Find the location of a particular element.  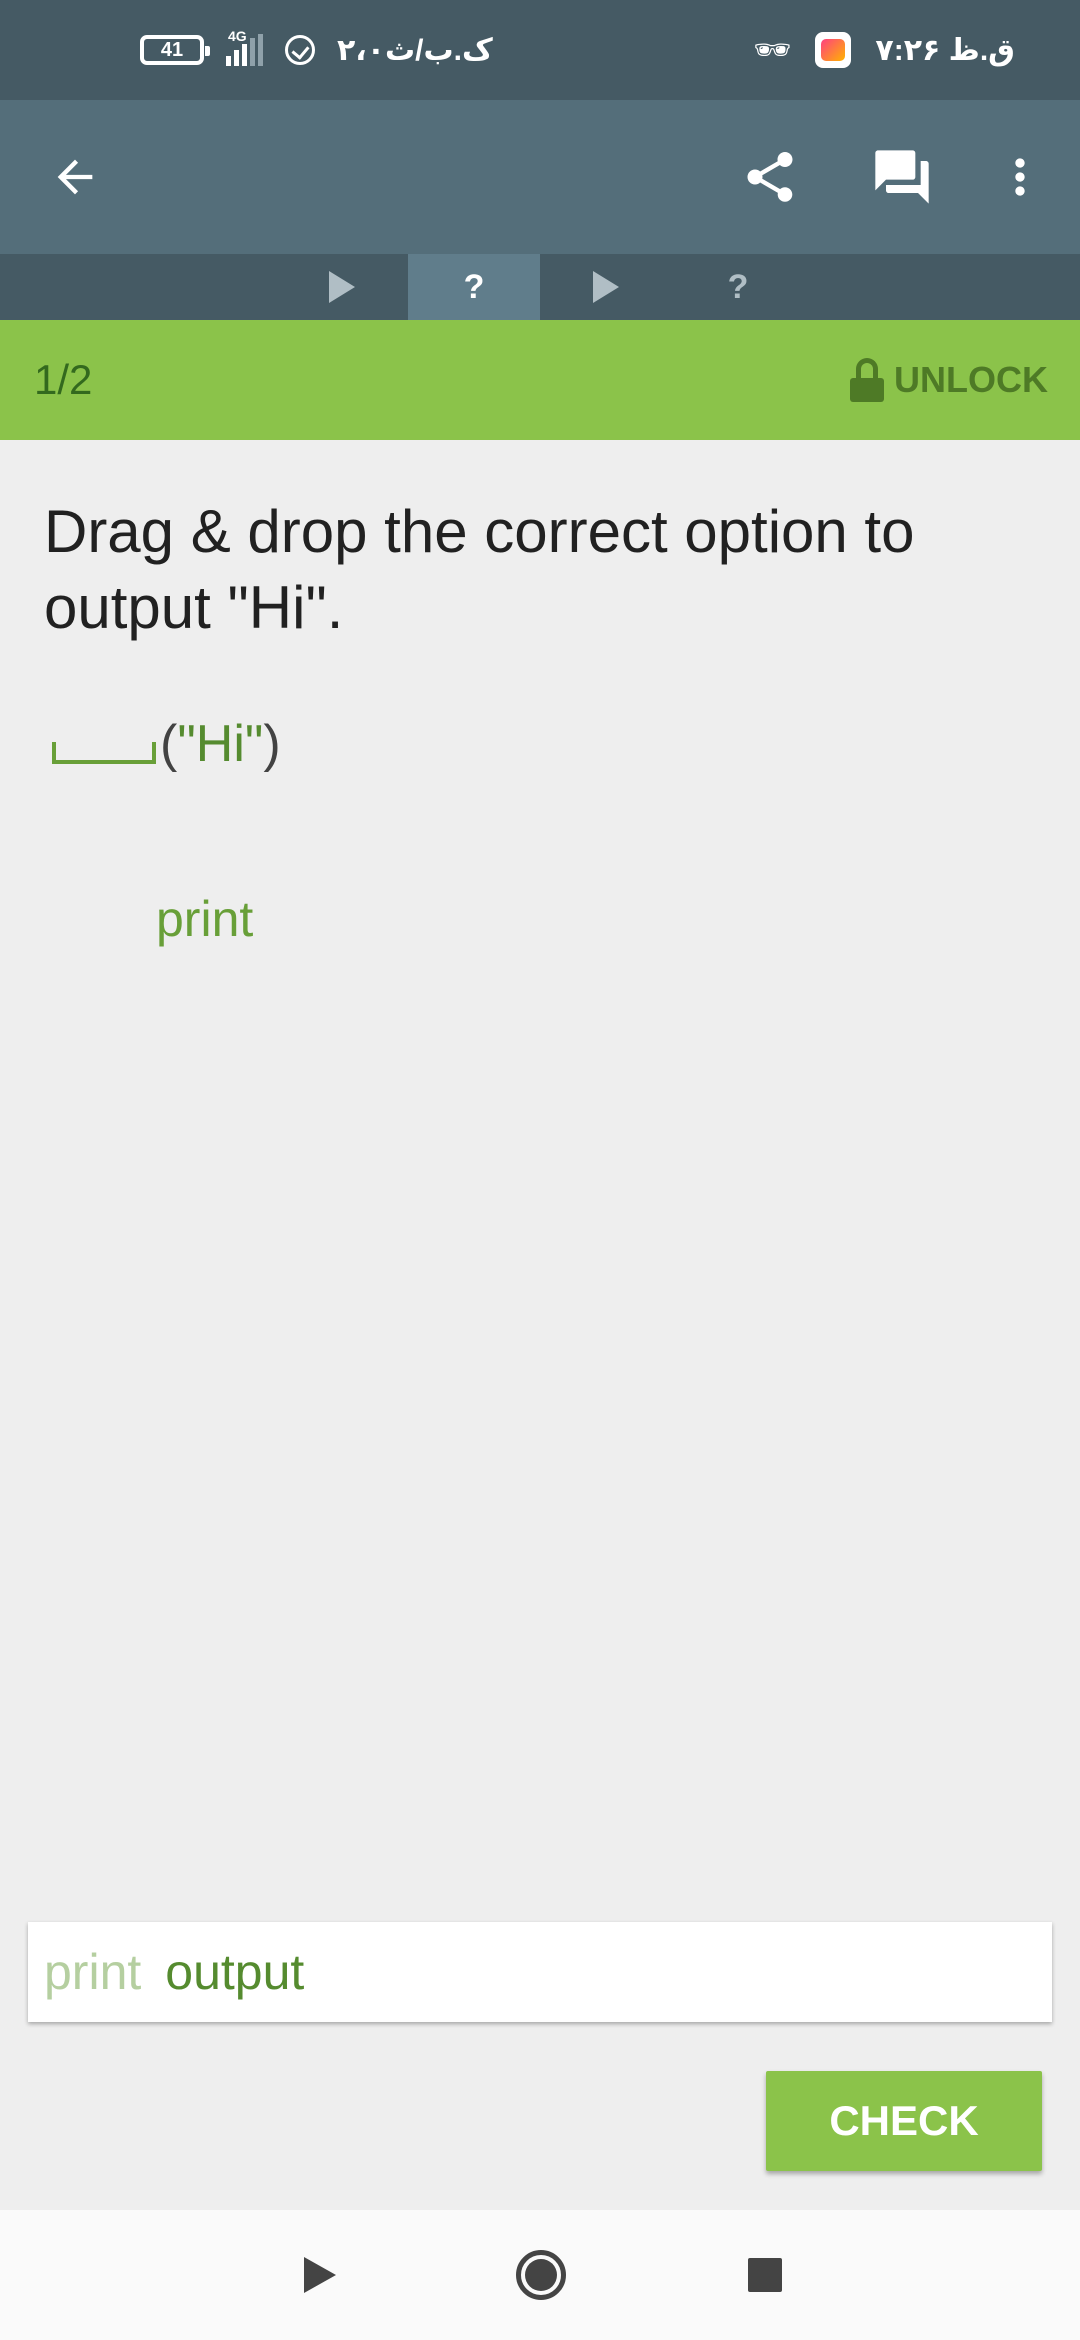

dragging-option: print is located at coordinates (204, 919).